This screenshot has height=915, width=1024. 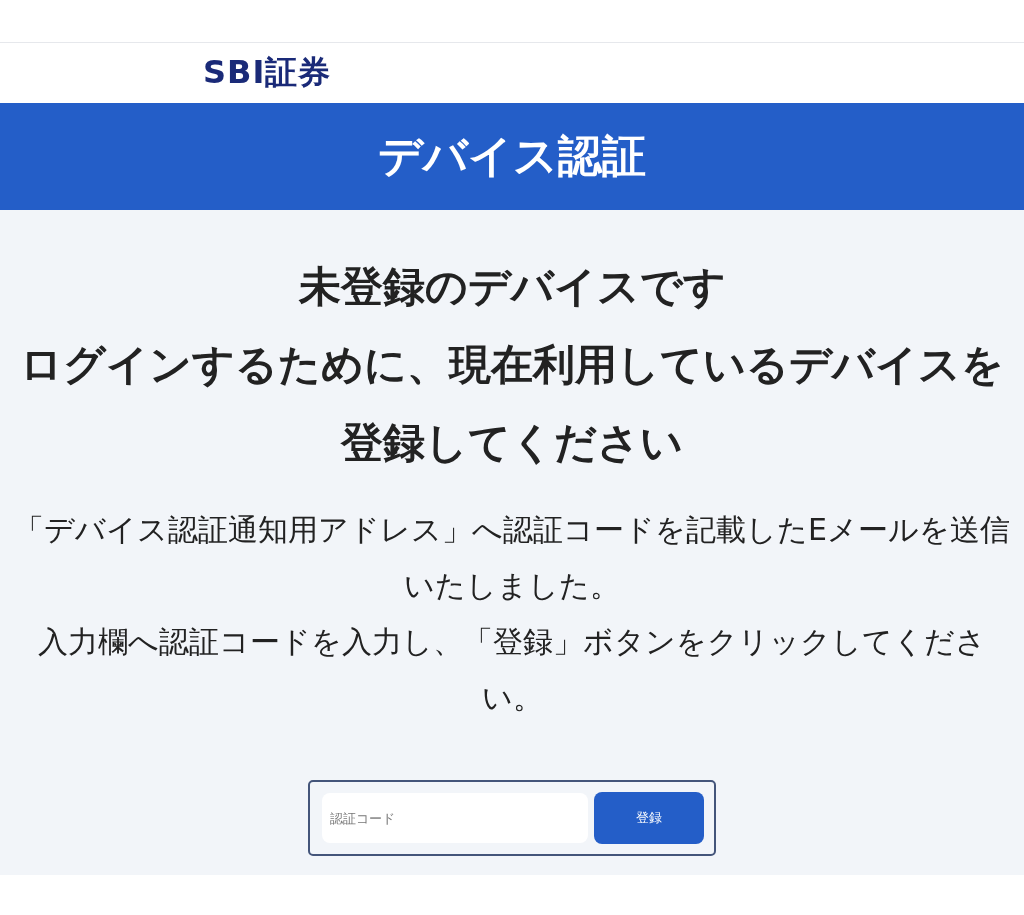 I want to click on page-title: デバイス認証, so click(x=512, y=156).